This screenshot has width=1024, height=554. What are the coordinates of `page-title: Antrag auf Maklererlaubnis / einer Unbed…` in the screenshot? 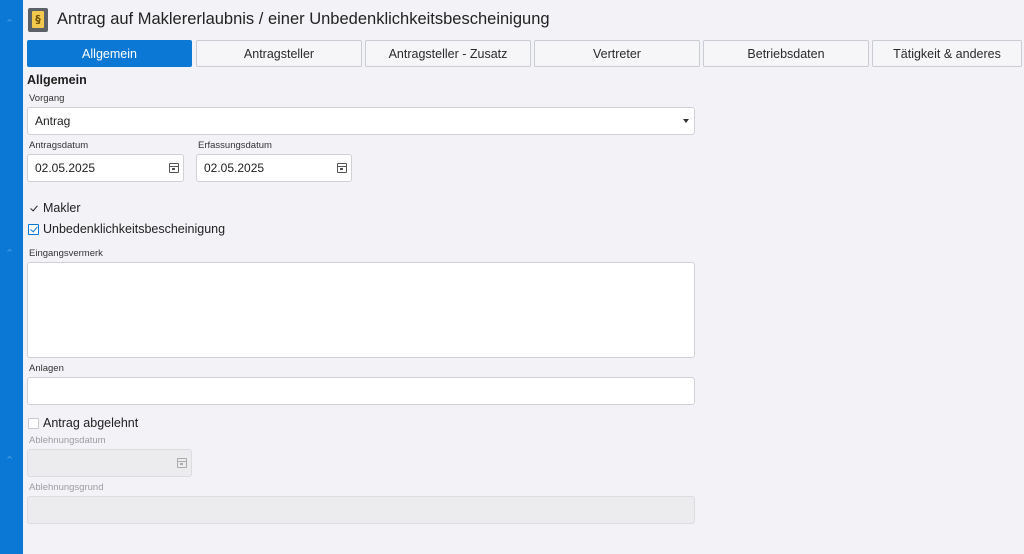 It's located at (303, 19).